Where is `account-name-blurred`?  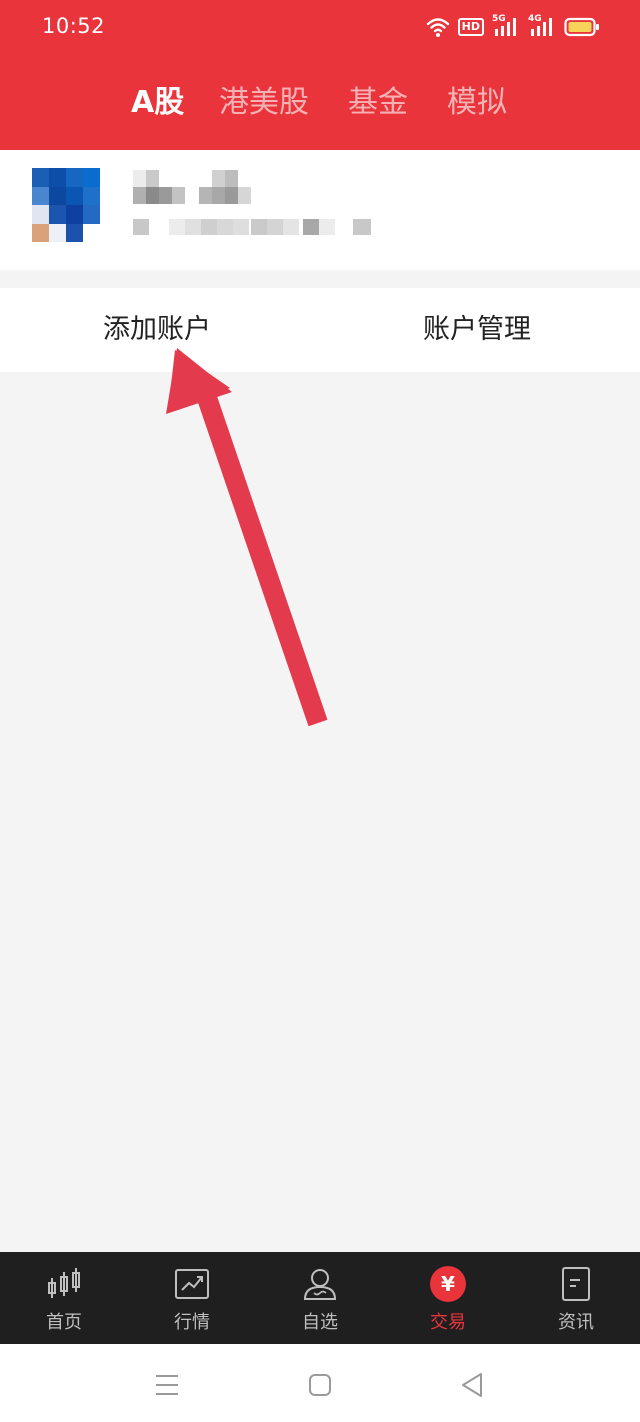
account-name-blurred is located at coordinates (192, 187).